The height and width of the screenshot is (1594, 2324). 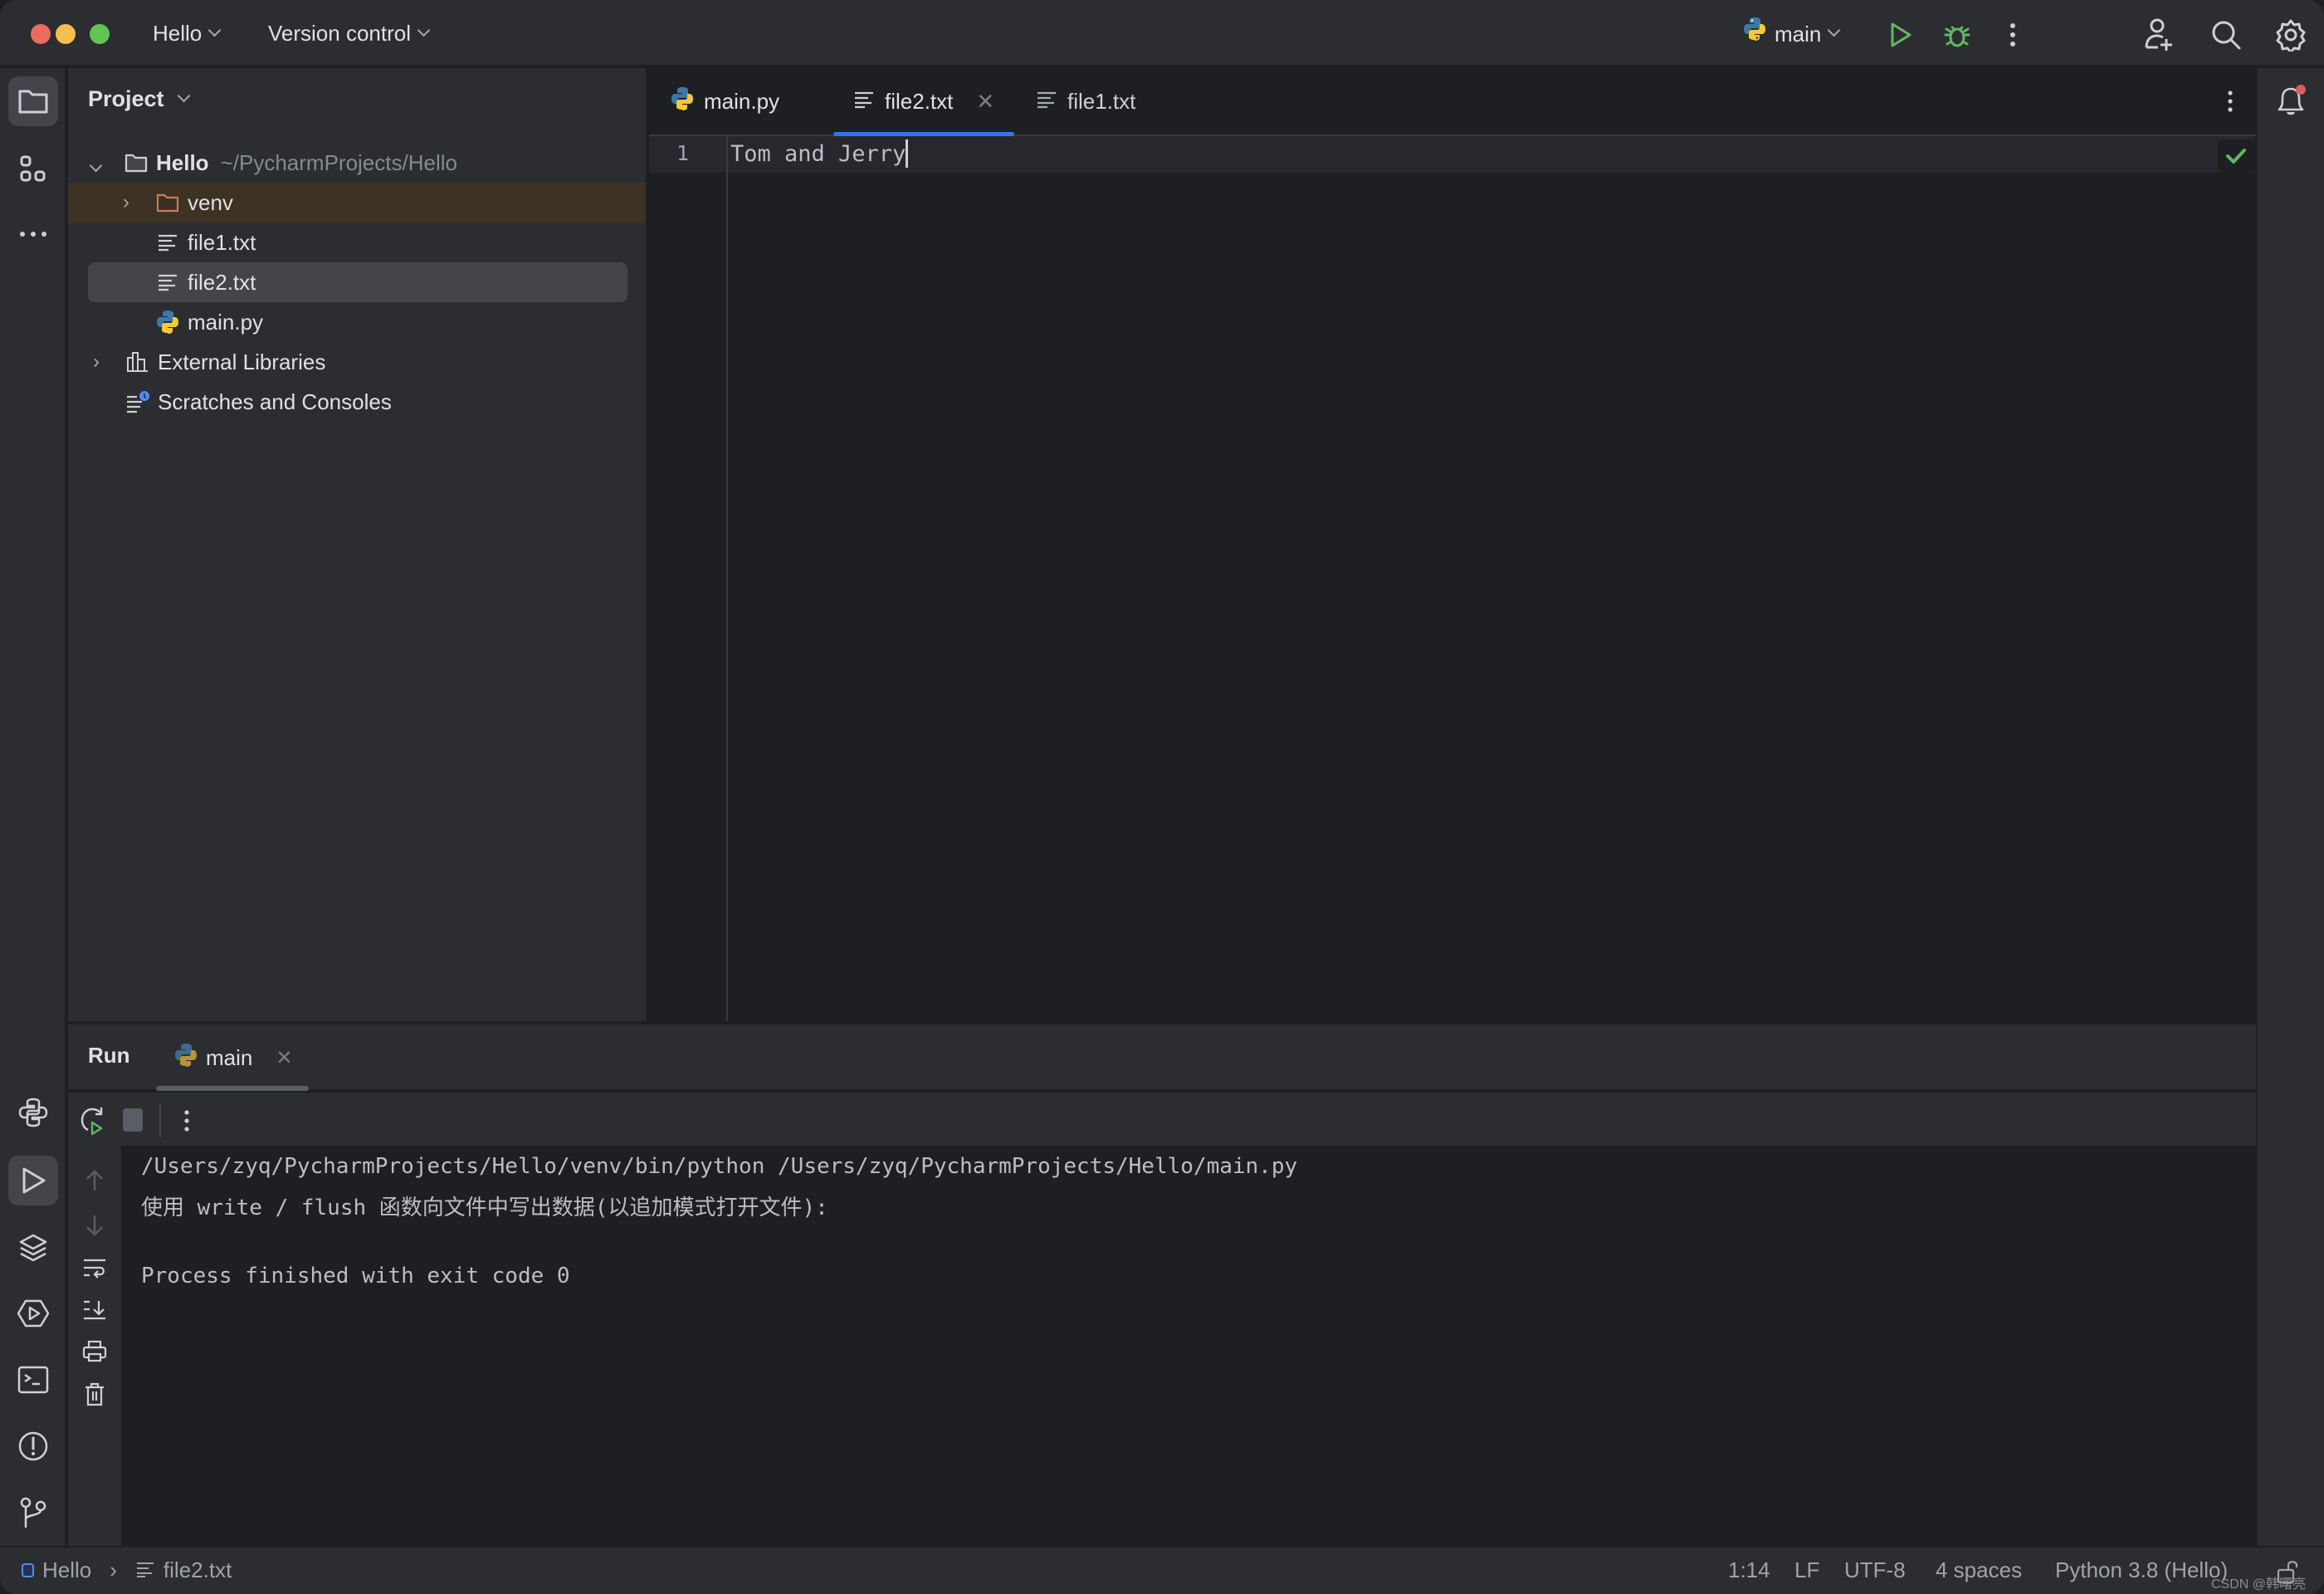 What do you see at coordinates (66, 34) in the screenshot?
I see `minimize-window-button` at bounding box center [66, 34].